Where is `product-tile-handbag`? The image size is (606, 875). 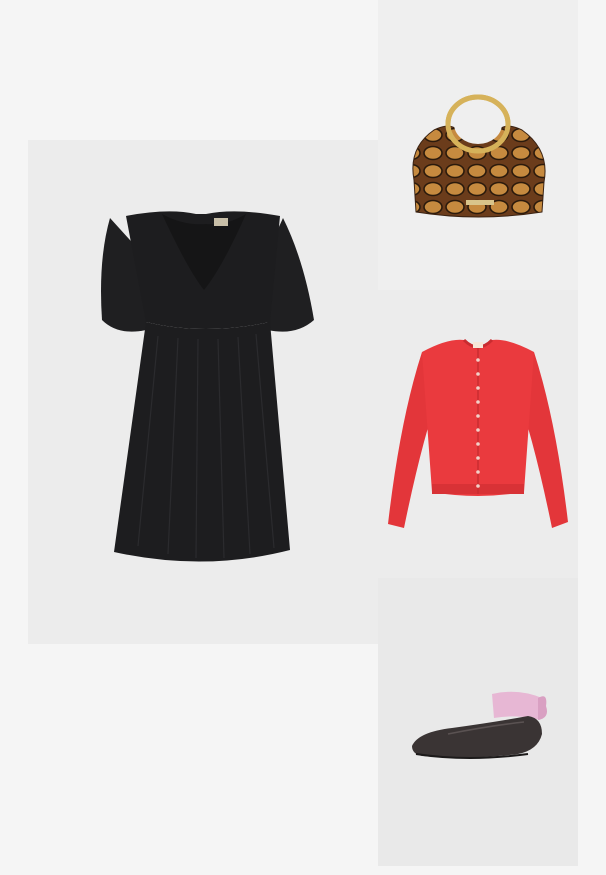
product-tile-handbag is located at coordinates (478, 145).